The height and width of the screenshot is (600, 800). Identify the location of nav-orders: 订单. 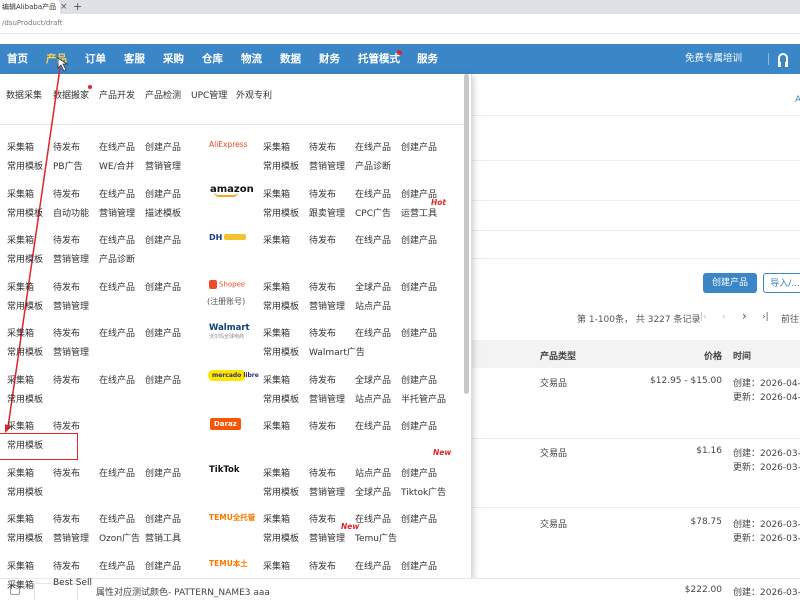
(95, 59).